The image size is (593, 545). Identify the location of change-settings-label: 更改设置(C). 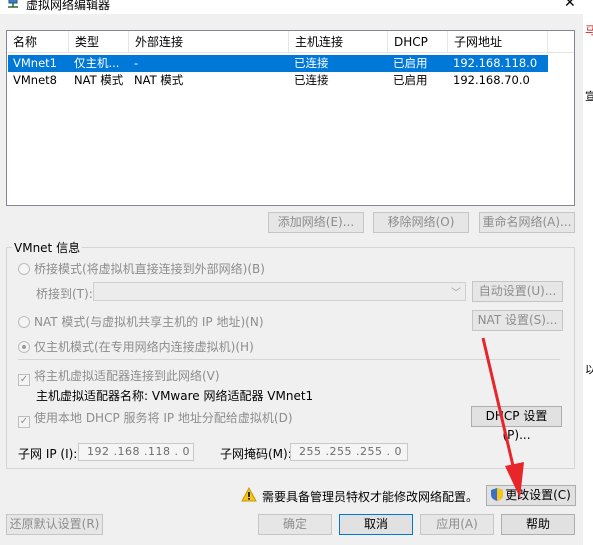
(538, 495).